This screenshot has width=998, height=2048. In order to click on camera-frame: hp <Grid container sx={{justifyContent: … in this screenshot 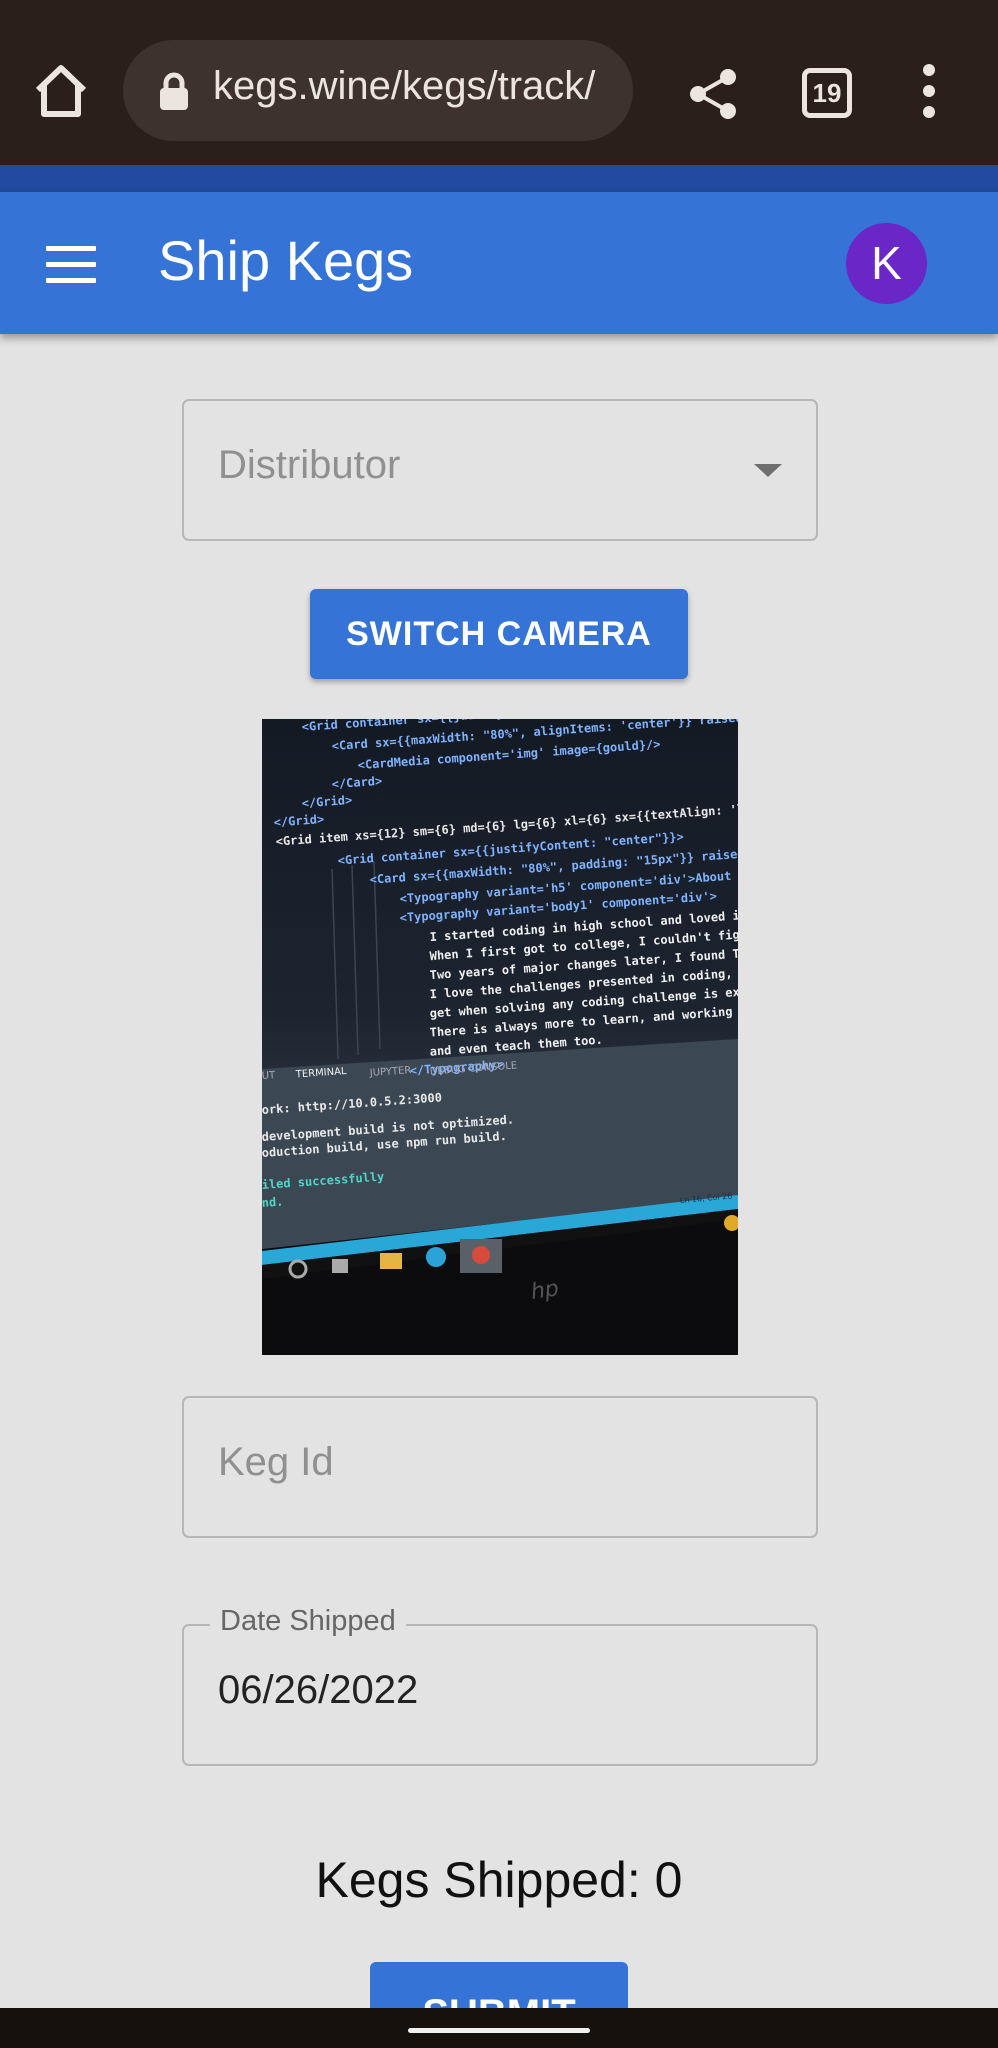, I will do `click(500, 1037)`.